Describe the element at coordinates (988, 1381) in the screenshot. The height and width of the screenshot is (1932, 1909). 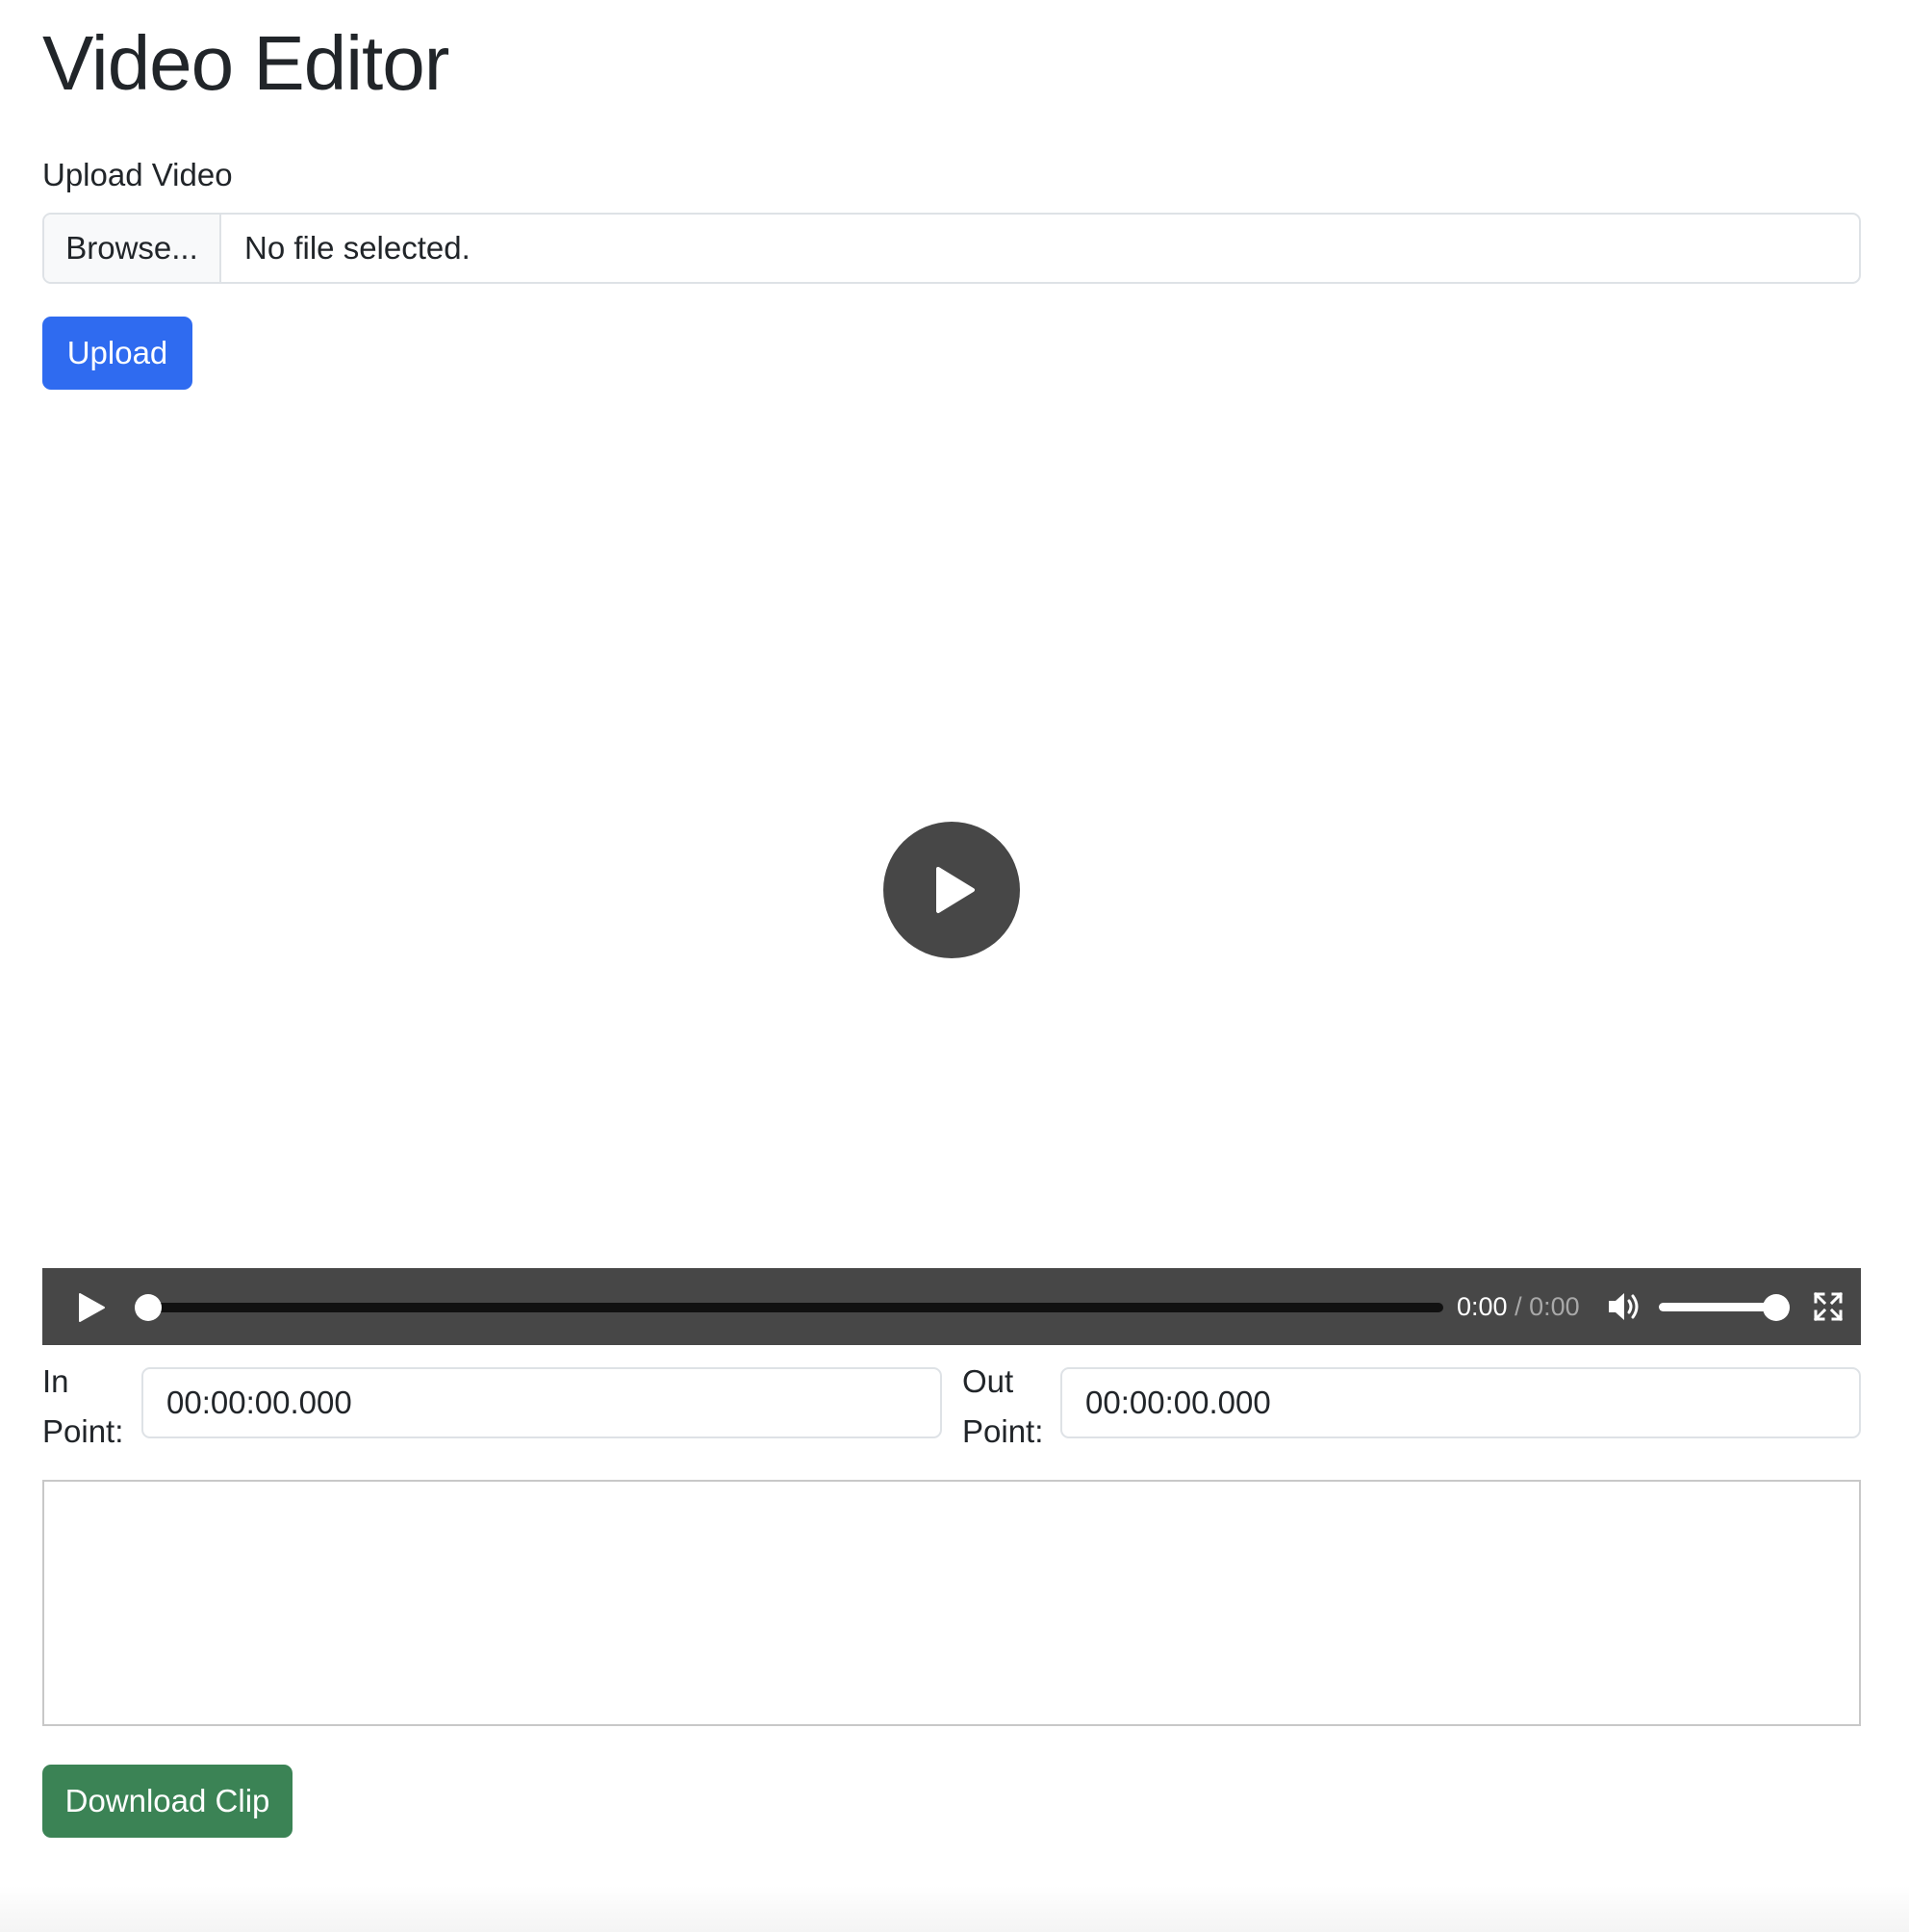
I see `out-point-label-line1: Out` at that location.